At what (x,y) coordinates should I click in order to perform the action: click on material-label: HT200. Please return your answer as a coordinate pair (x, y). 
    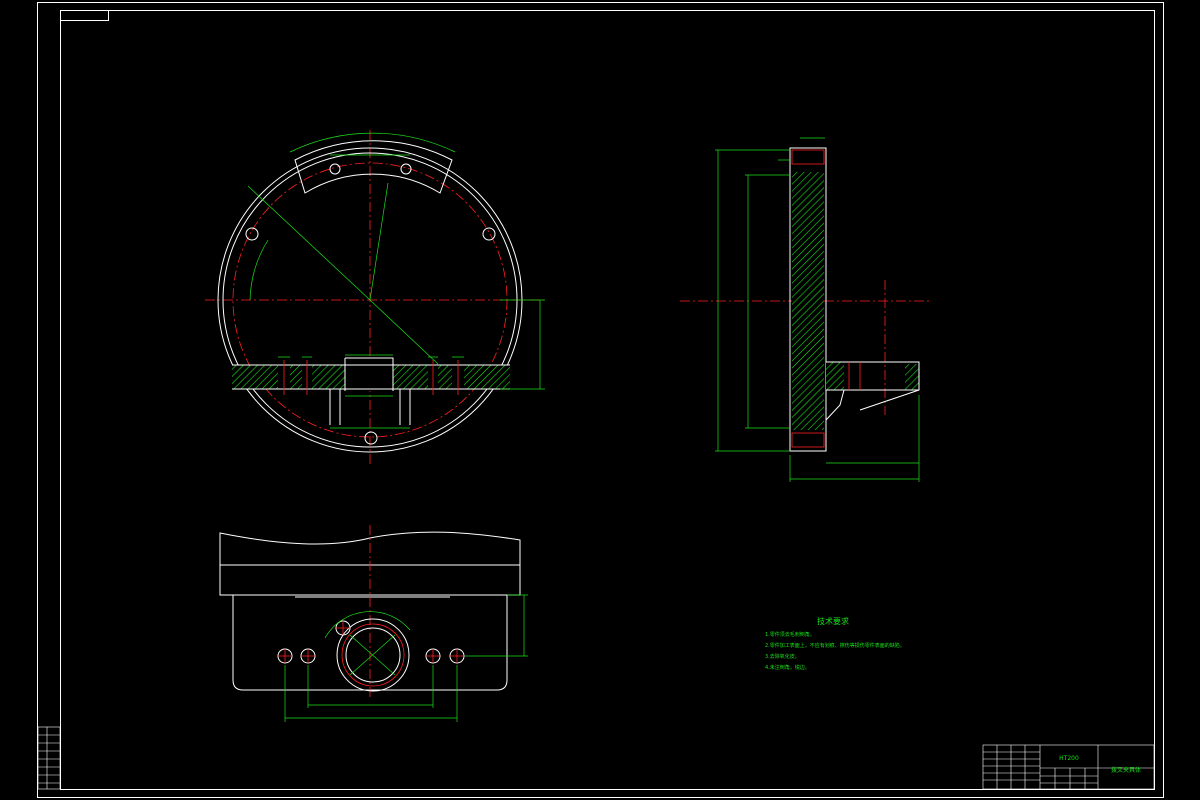
    Looking at the image, I should click on (1069, 758).